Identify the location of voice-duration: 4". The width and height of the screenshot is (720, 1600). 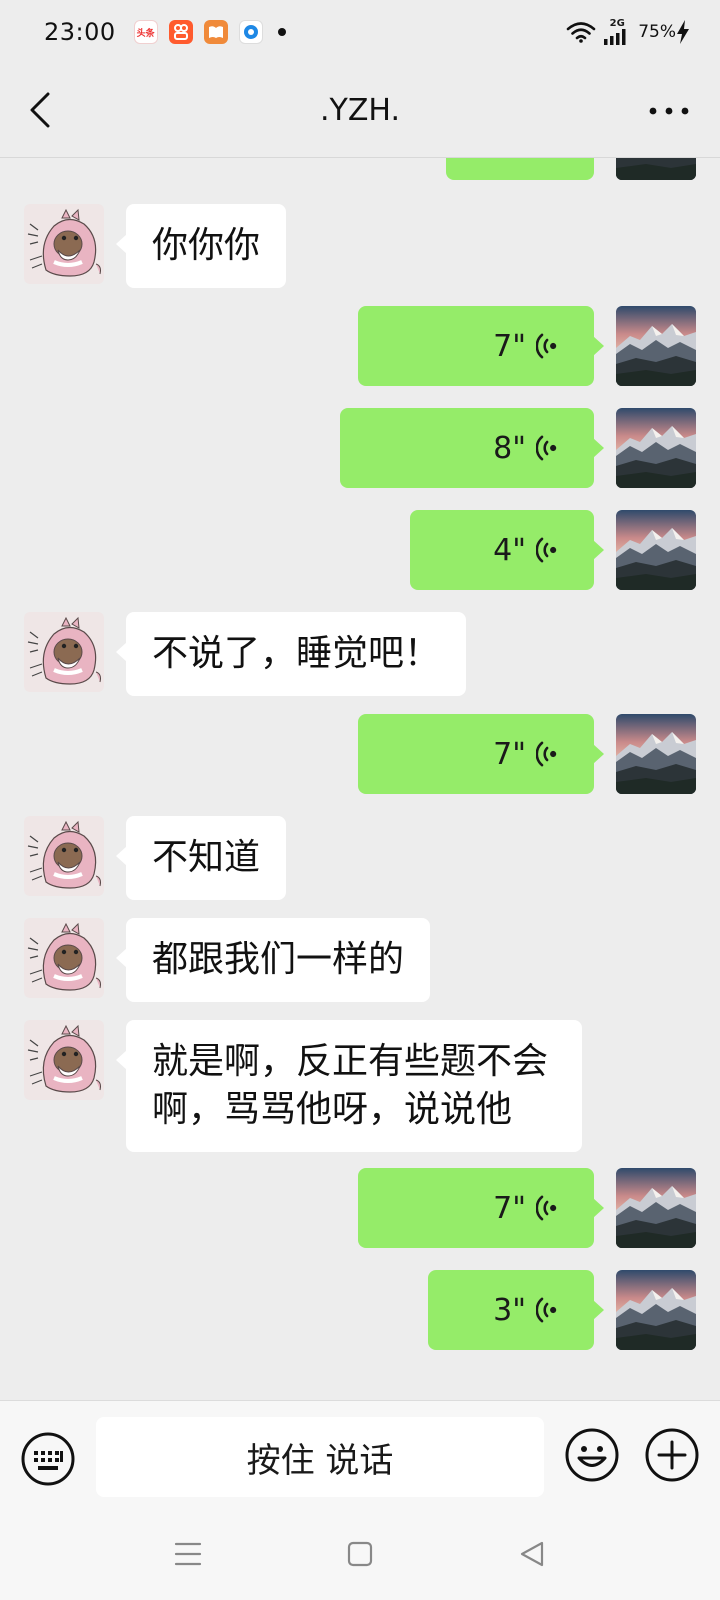
(509, 550).